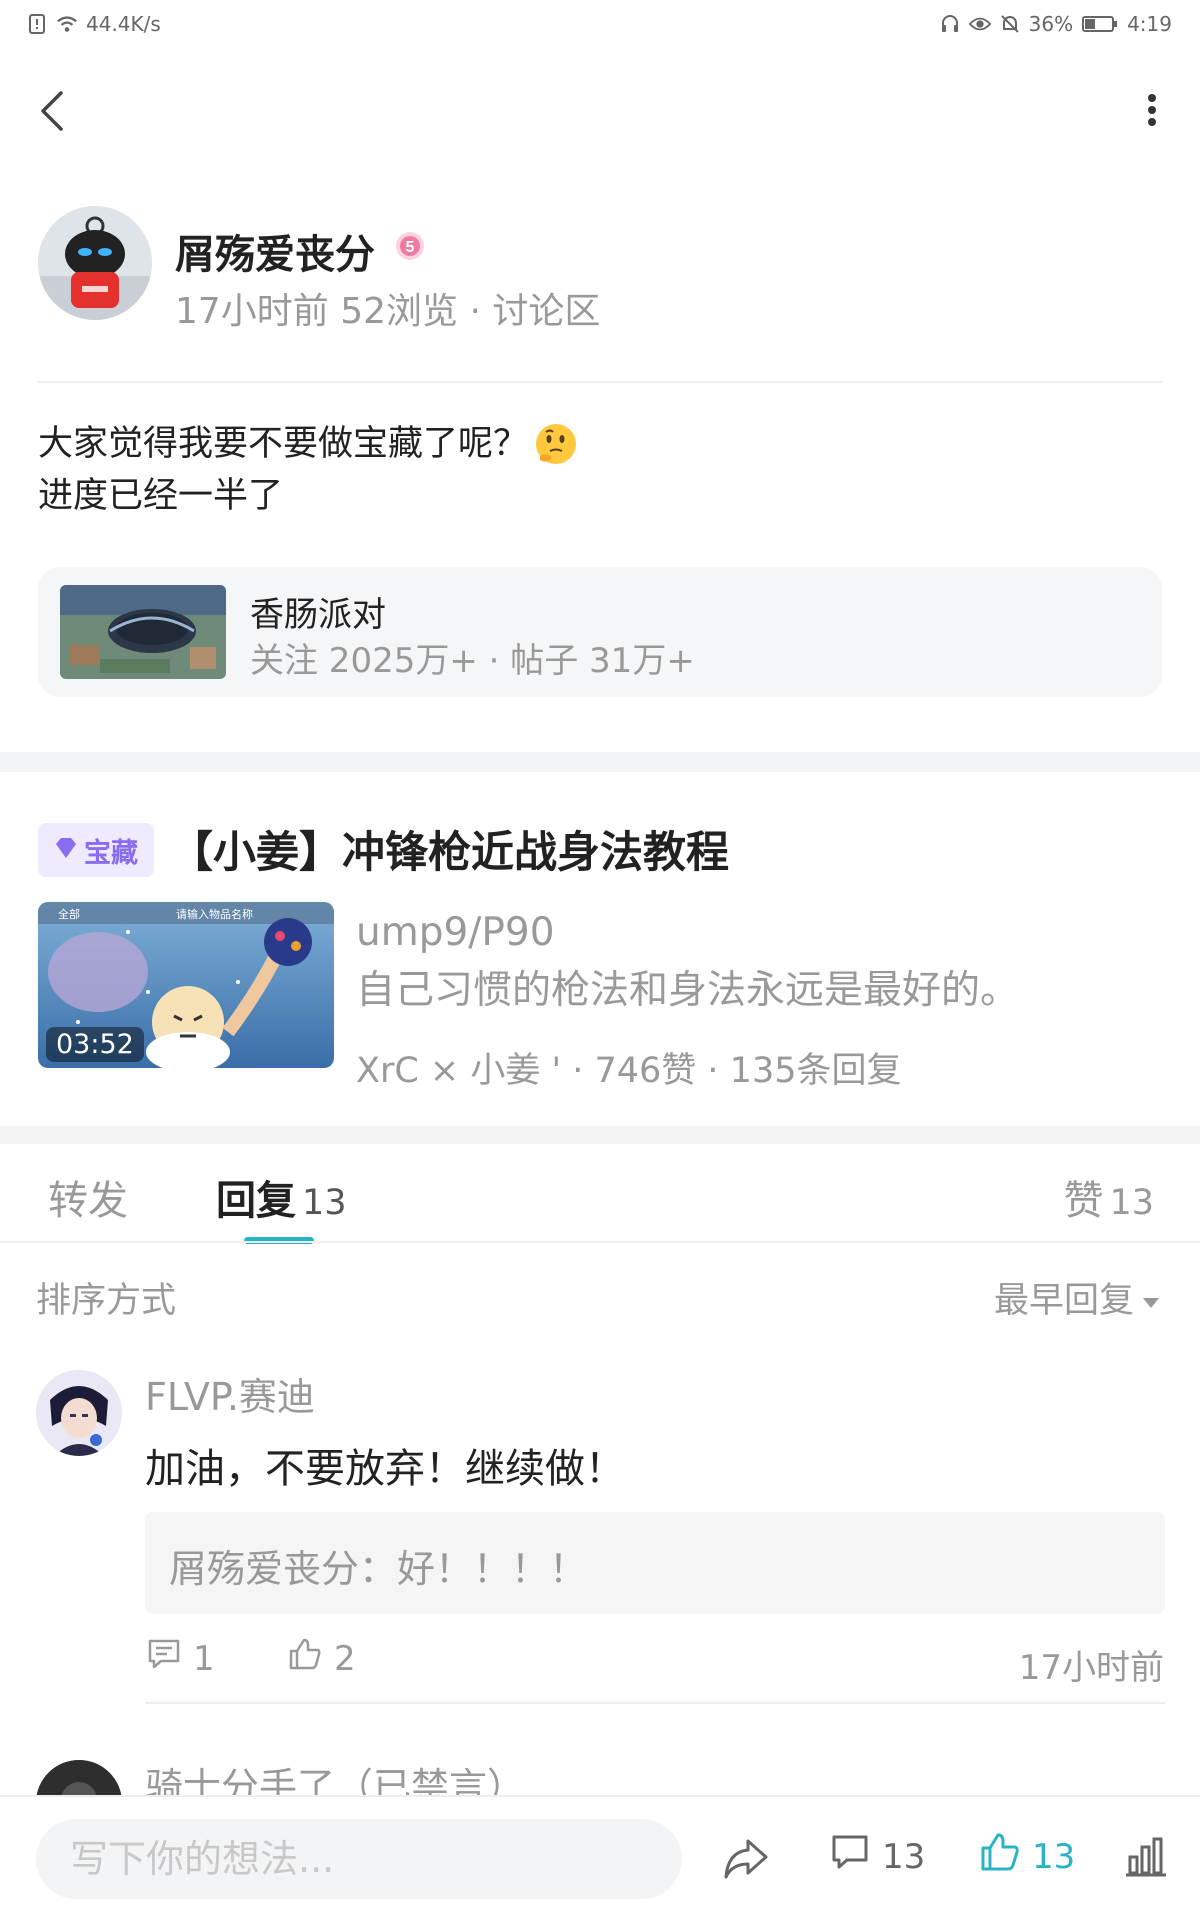  Describe the element at coordinates (629, 1071) in the screenshot. I see `treasure-meta: XrC × 小姜 ' · 746赞 · 135条回复` at that location.